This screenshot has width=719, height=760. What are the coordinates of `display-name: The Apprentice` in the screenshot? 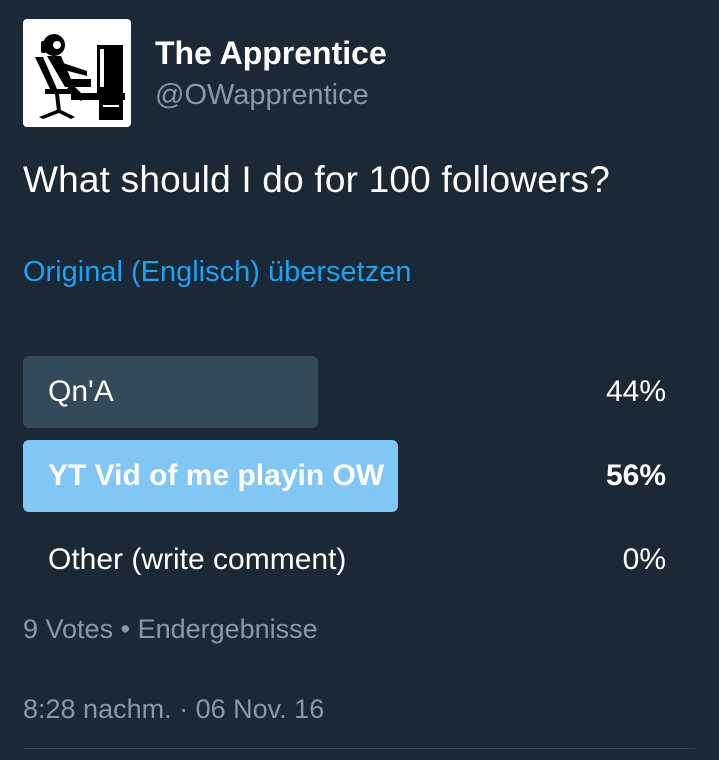 It's located at (271, 53).